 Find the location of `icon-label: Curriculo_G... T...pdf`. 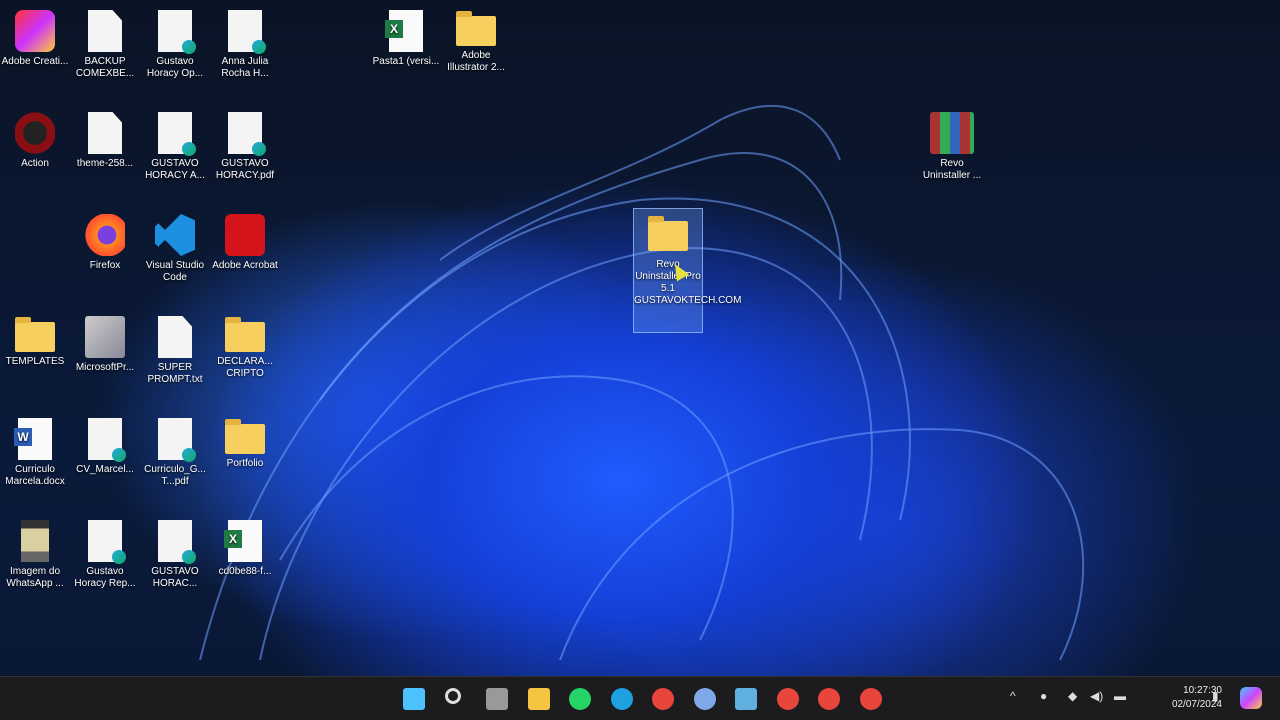

icon-label: Curriculo_G... T...pdf is located at coordinates (175, 475).